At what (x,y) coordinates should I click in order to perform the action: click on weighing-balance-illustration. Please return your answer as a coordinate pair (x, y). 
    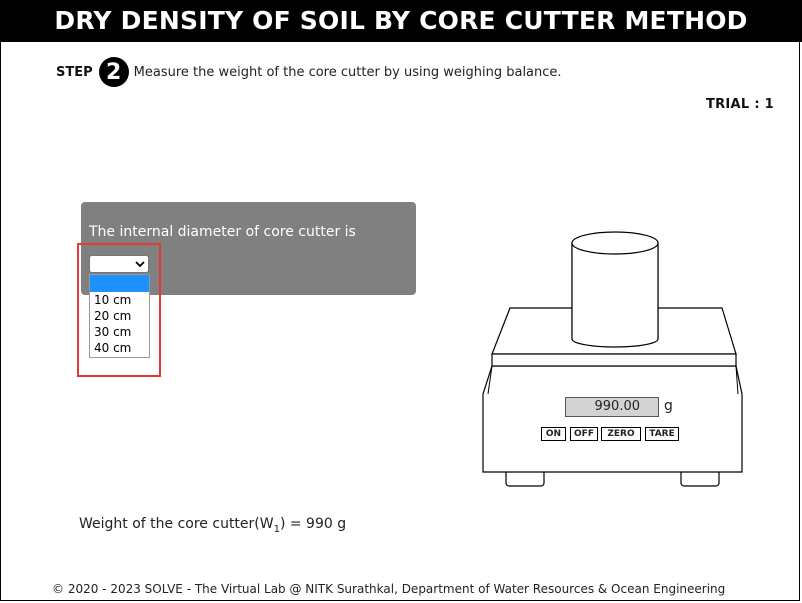
    Looking at the image, I should click on (612, 359).